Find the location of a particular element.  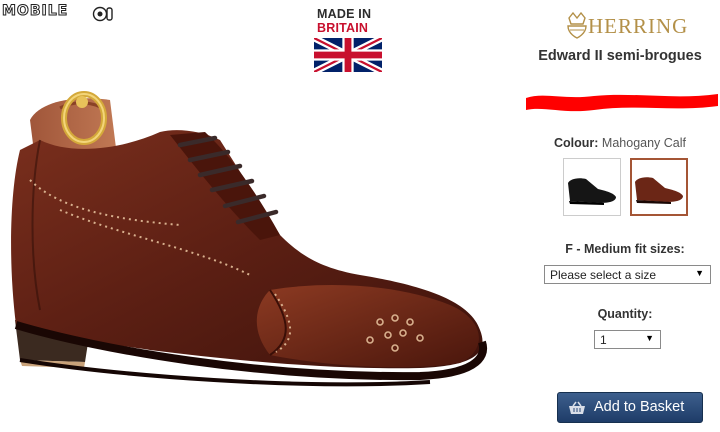

colour-value: Mahogany Calf is located at coordinates (643, 143).